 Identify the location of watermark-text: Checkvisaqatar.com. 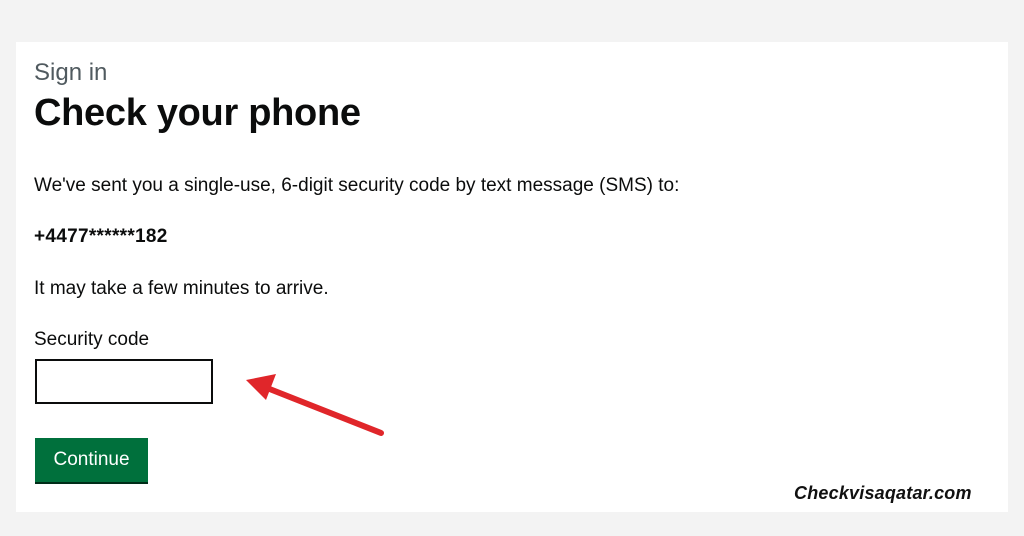
(883, 493).